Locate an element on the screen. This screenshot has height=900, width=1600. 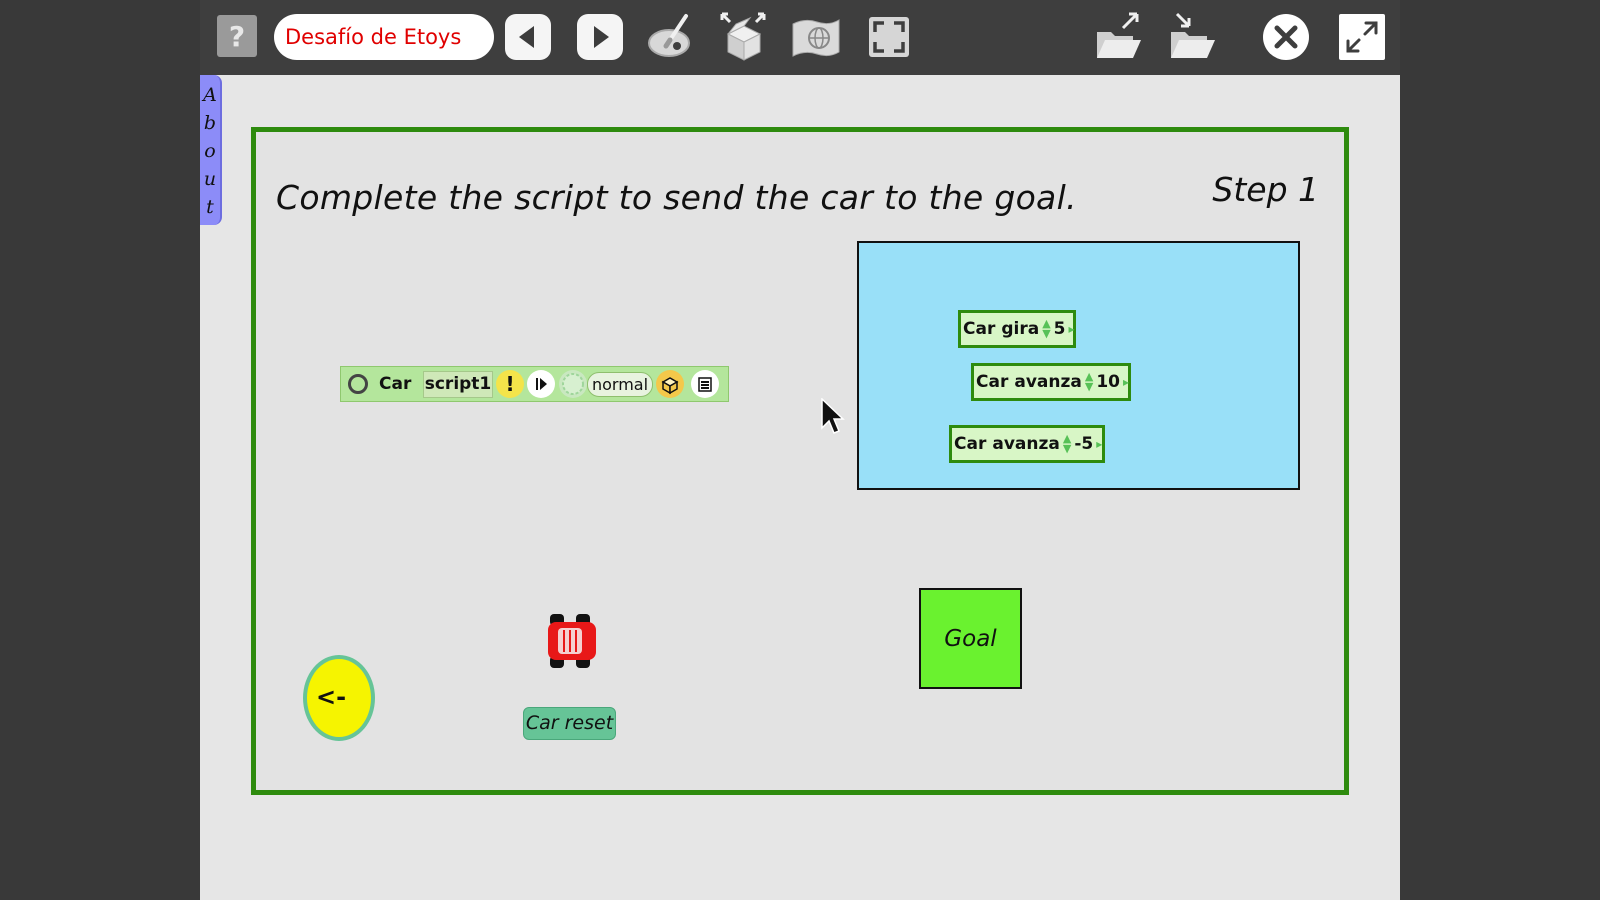
goal-box: Goal is located at coordinates (970, 638).